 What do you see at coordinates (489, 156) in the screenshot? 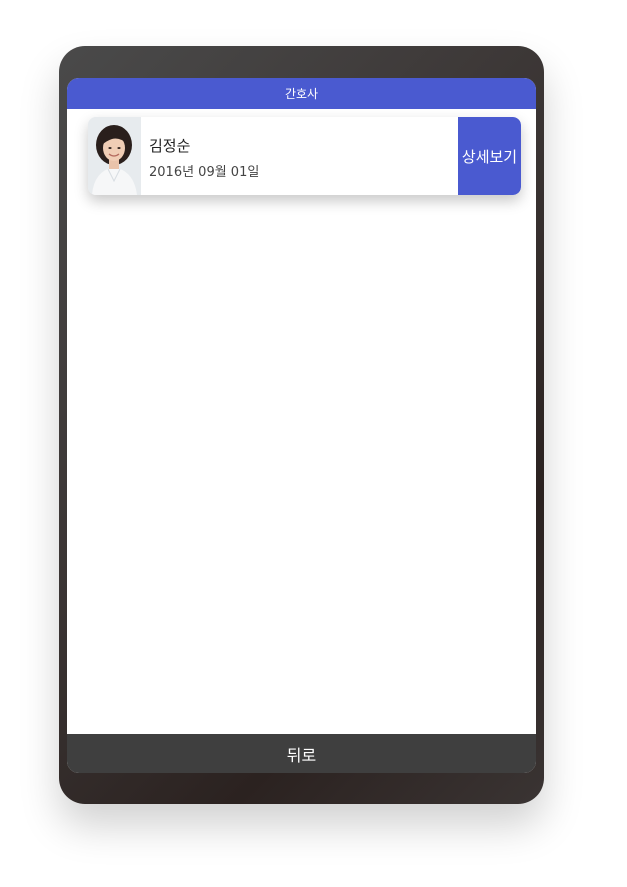
I see `detail-button: 상세보기` at bounding box center [489, 156].